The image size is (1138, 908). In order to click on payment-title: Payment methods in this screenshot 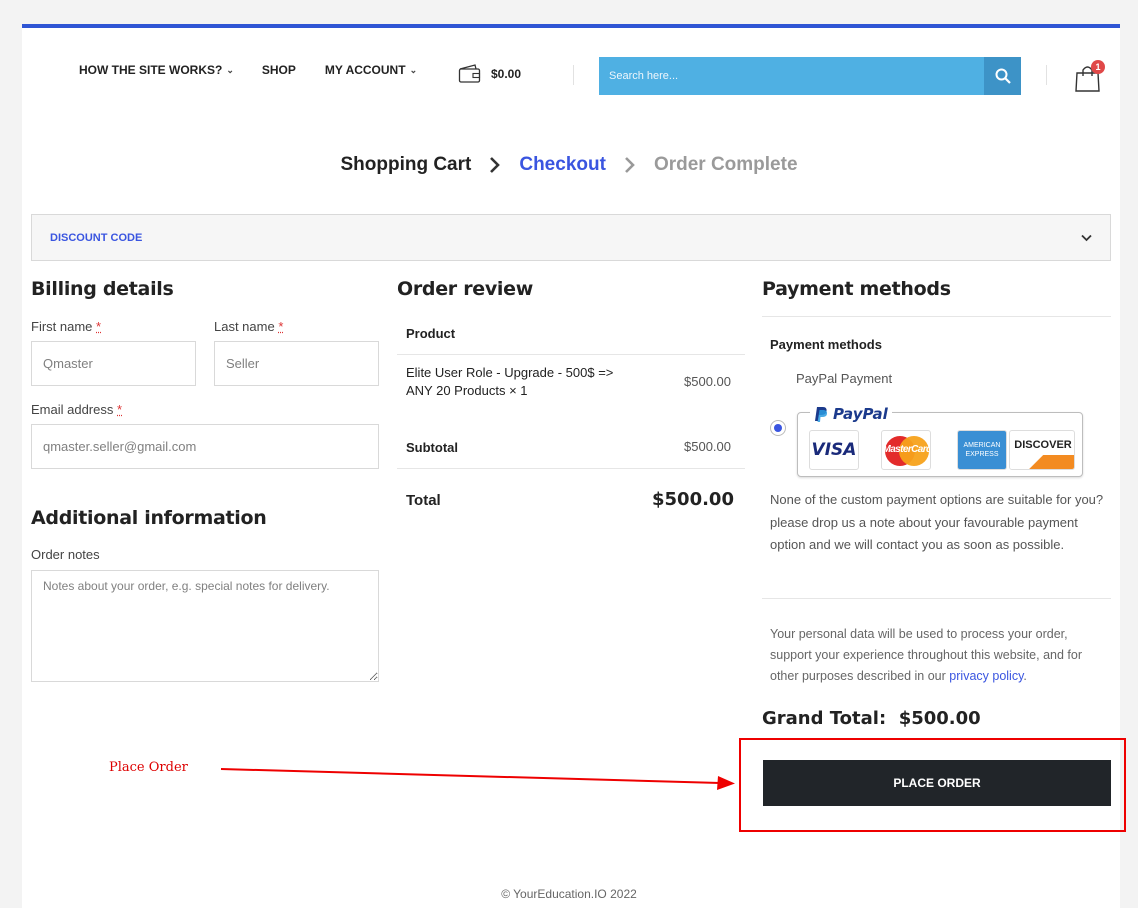, I will do `click(856, 289)`.